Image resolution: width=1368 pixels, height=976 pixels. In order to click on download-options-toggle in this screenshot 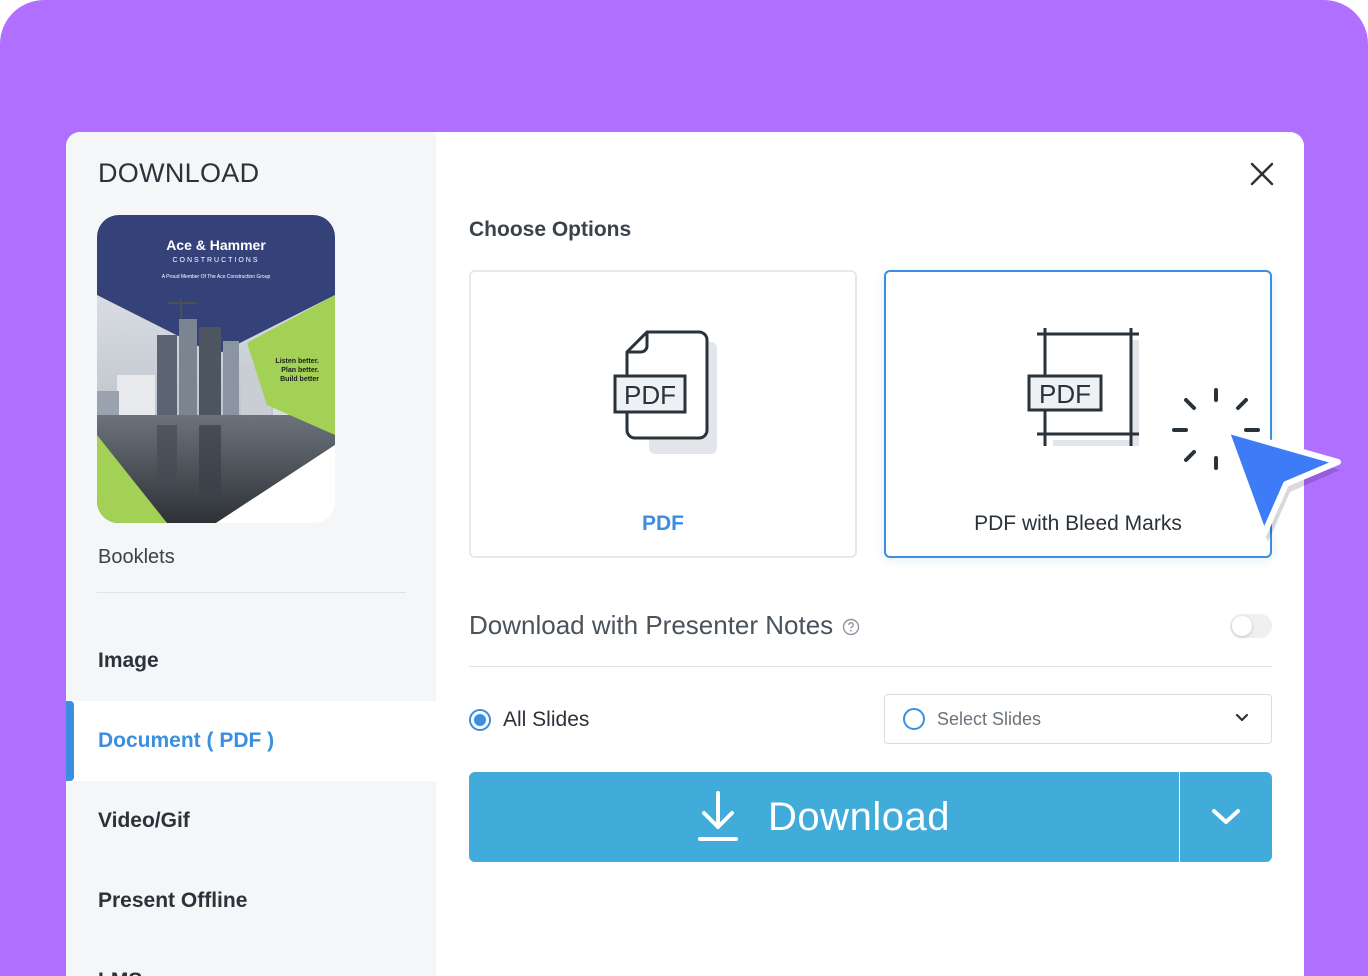, I will do `click(1226, 817)`.